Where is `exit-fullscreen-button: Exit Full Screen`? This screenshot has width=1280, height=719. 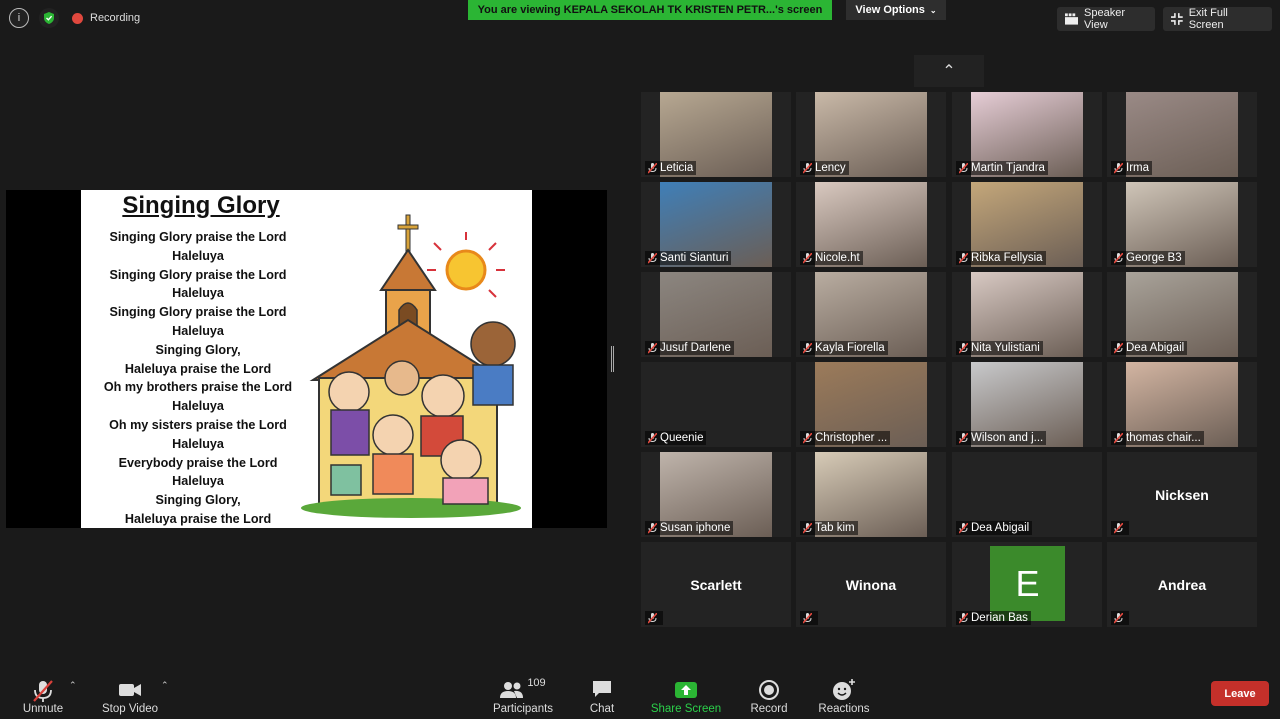 exit-fullscreen-button: Exit Full Screen is located at coordinates (1217, 19).